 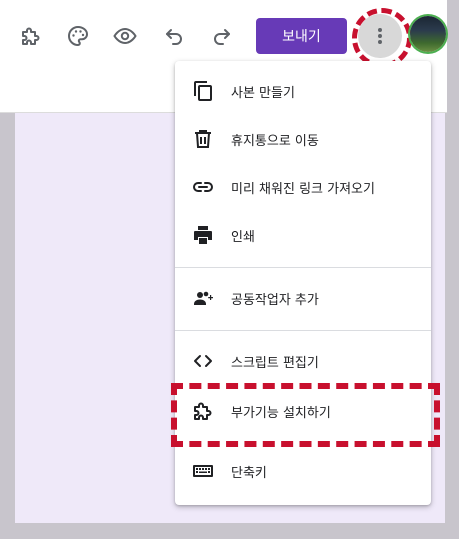 I want to click on send-button-label: 보내기, so click(x=301, y=37).